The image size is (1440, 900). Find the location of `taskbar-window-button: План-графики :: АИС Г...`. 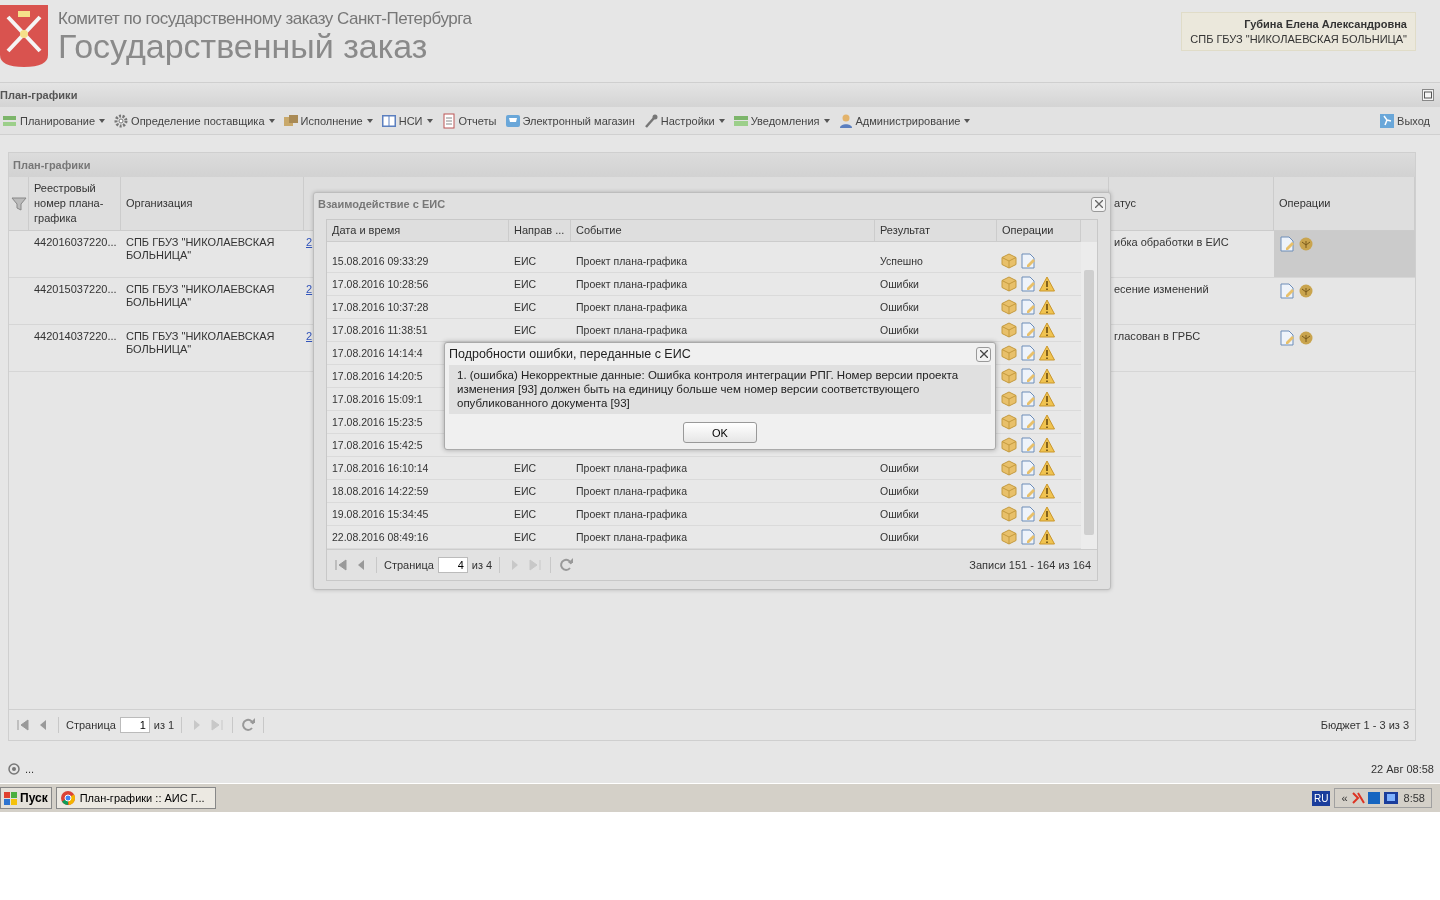

taskbar-window-button: План-графики :: АИС Г... is located at coordinates (135, 798).